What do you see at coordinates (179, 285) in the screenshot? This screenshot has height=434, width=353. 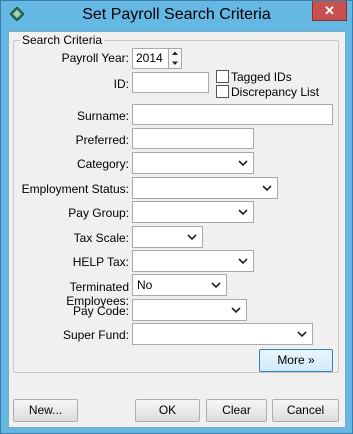 I see `terminated-employees-select: No` at bounding box center [179, 285].